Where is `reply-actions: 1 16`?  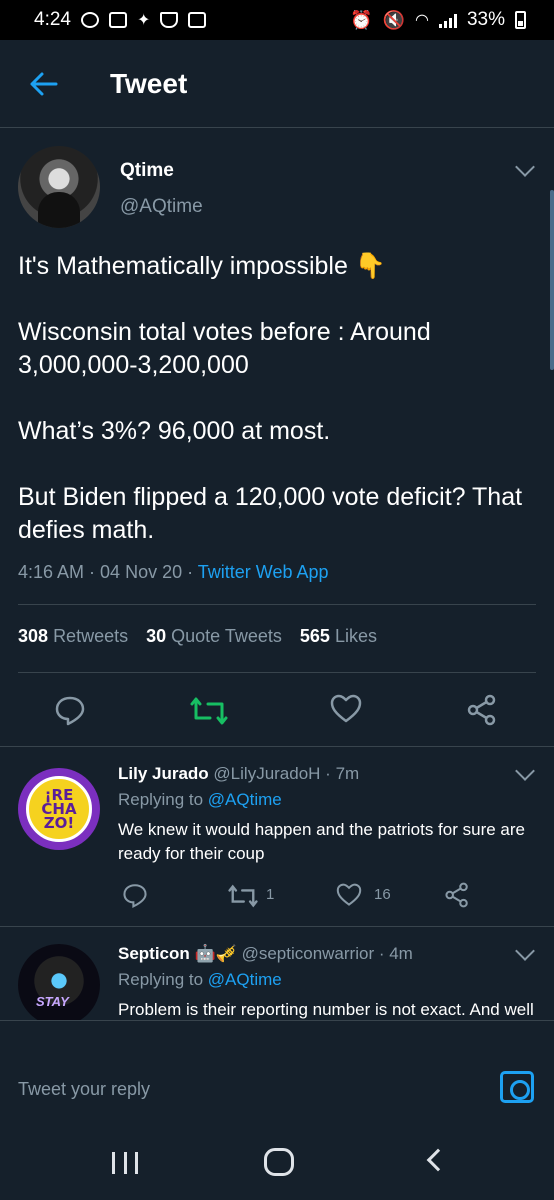
reply-actions: 1 16 is located at coordinates (298, 895).